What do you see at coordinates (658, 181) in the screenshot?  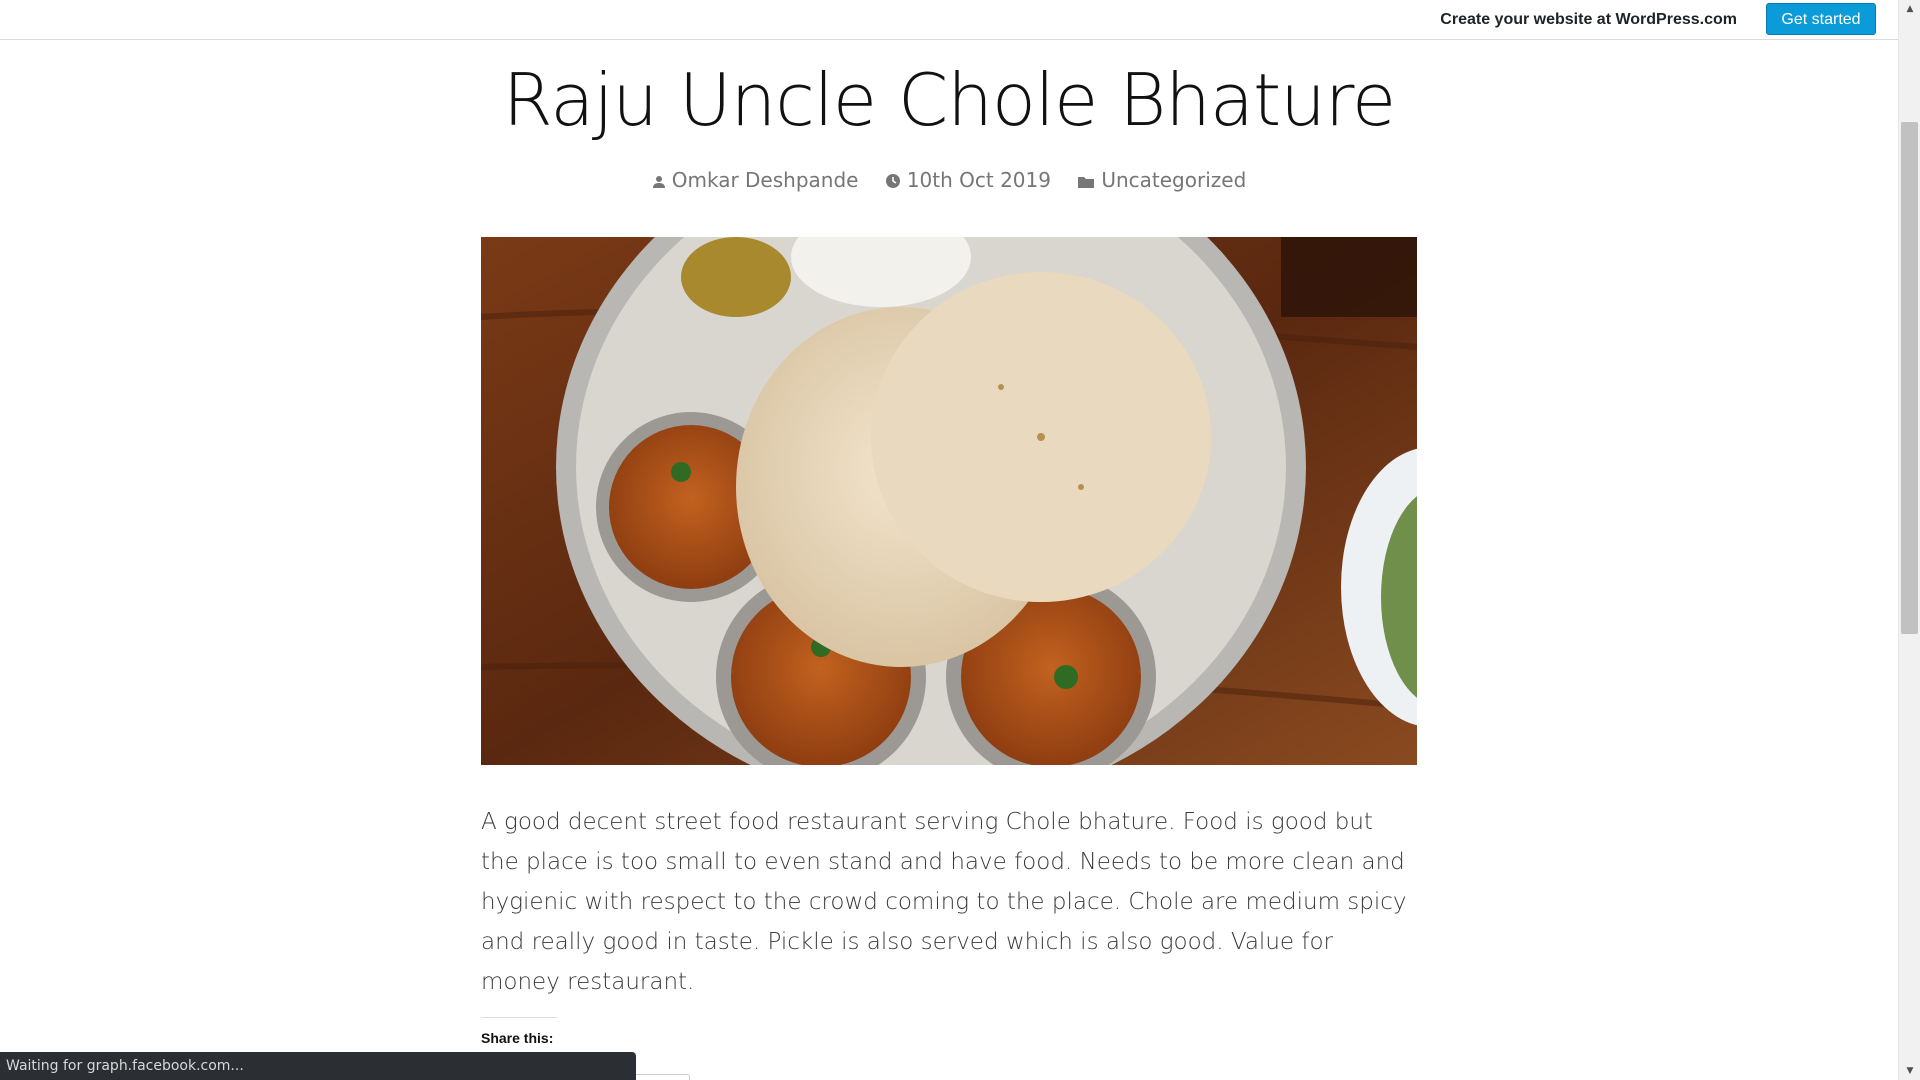 I see `person-icon` at bounding box center [658, 181].